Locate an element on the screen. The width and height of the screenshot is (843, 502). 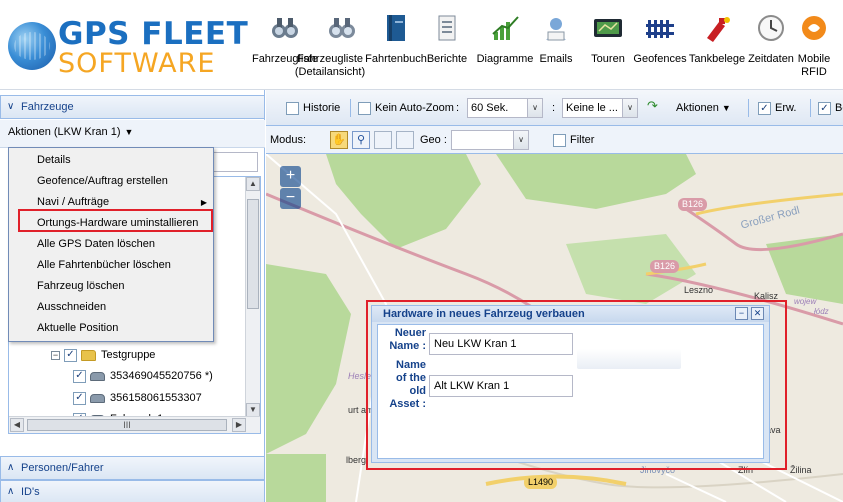
toolbar-mobile-rfid: Mobile RFID is located at coordinates (814, 45).